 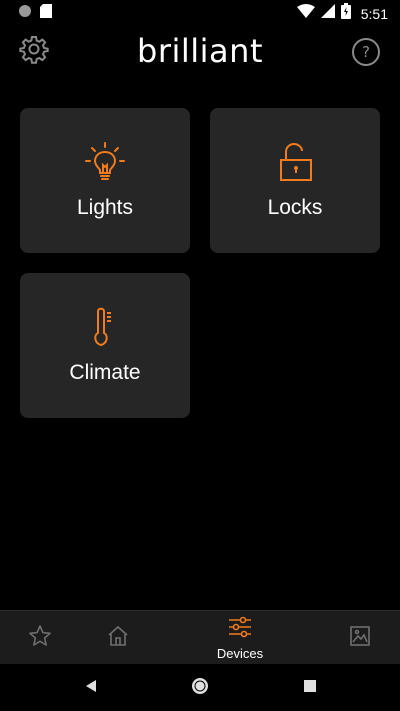 What do you see at coordinates (105, 328) in the screenshot?
I see `thermometer-icon` at bounding box center [105, 328].